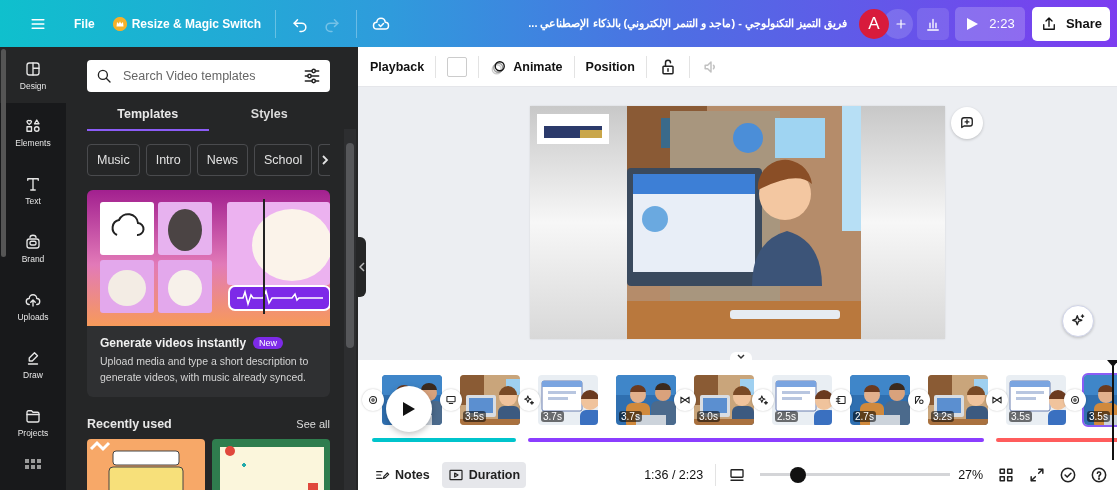 The height and width of the screenshot is (490, 1117). What do you see at coordinates (958, 400) in the screenshot?
I see `timeline-clip: 3.2s` at bounding box center [958, 400].